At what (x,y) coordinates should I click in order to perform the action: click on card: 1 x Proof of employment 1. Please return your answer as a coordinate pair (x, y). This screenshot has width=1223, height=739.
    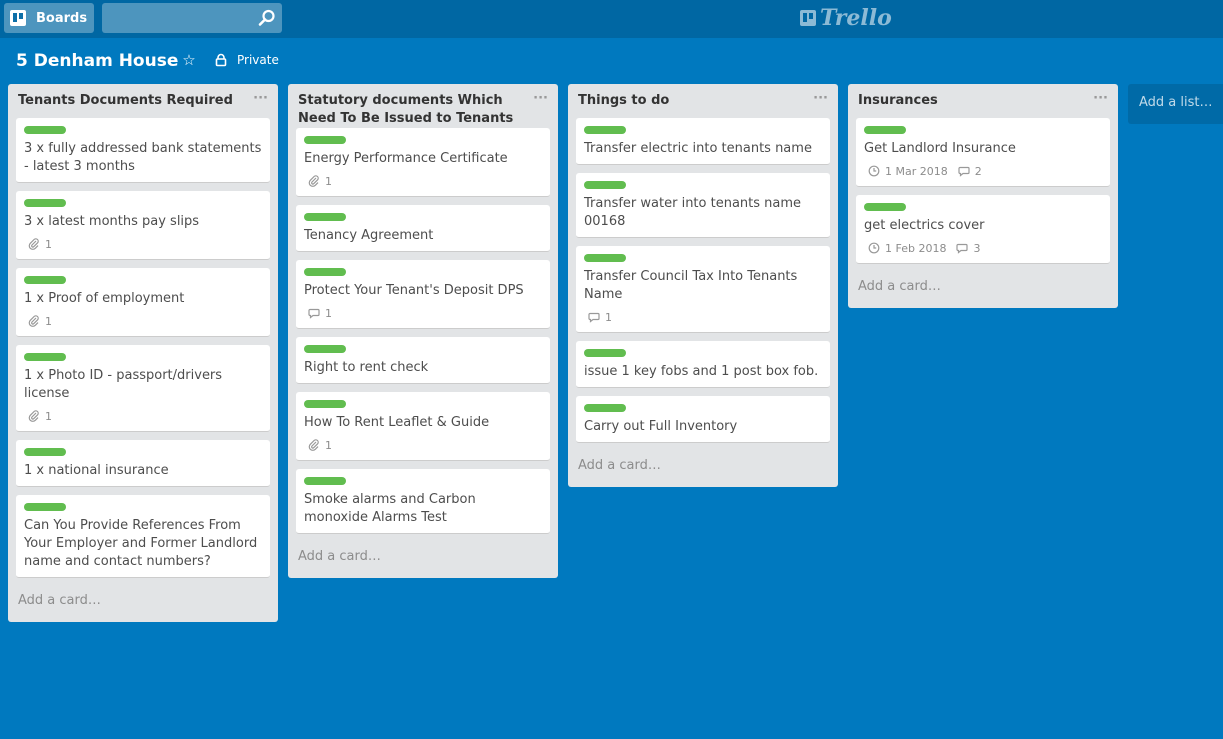
    Looking at the image, I should click on (143, 302).